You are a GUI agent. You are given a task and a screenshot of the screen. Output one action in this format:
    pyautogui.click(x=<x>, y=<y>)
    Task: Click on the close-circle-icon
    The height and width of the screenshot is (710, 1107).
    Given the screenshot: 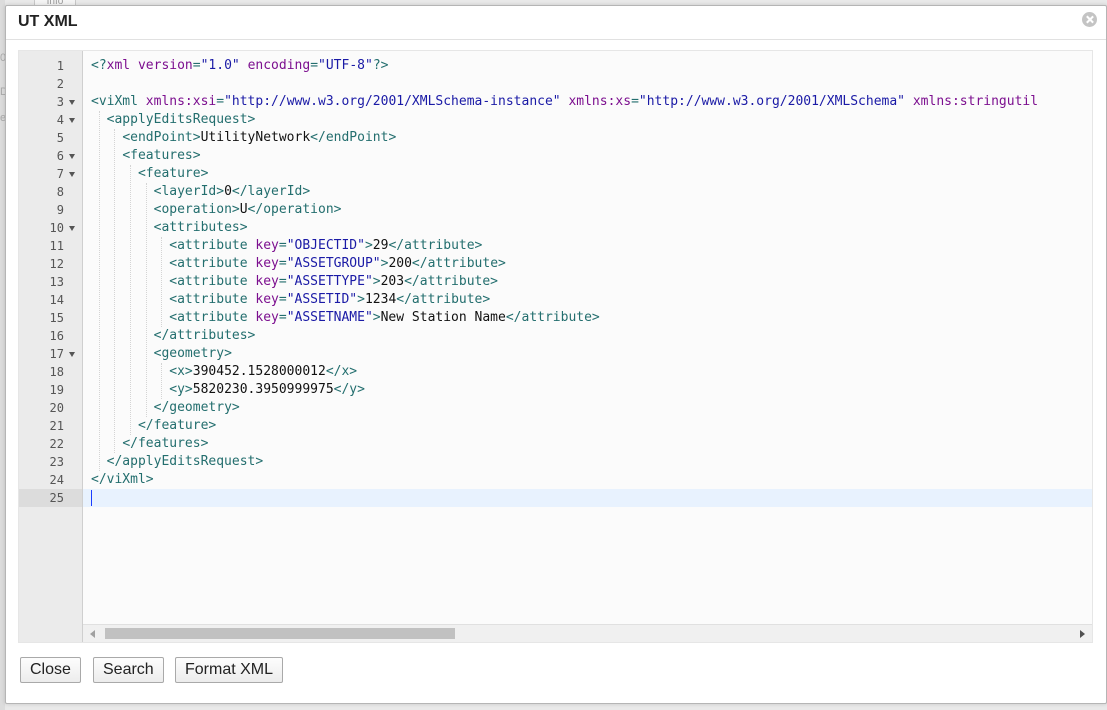 What is the action you would take?
    pyautogui.click(x=1089, y=19)
    